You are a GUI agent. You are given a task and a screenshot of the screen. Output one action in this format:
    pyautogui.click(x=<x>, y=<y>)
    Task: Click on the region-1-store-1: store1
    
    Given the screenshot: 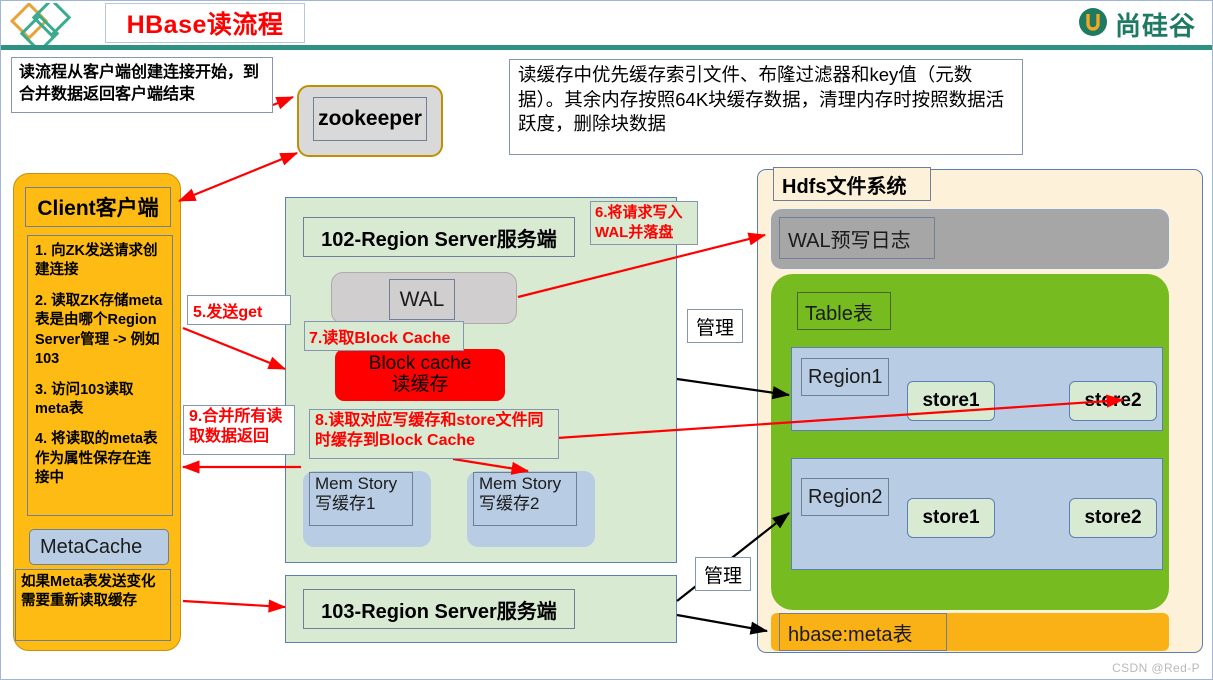 What is the action you would take?
    pyautogui.click(x=951, y=401)
    